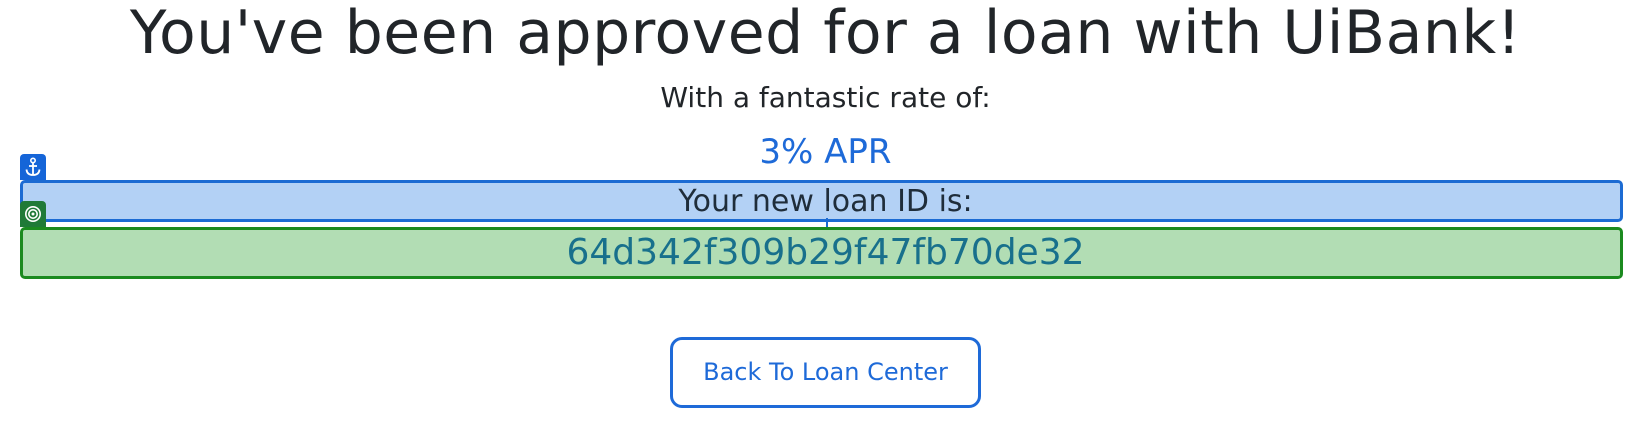  I want to click on rate-value: 3% APR, so click(825, 152).